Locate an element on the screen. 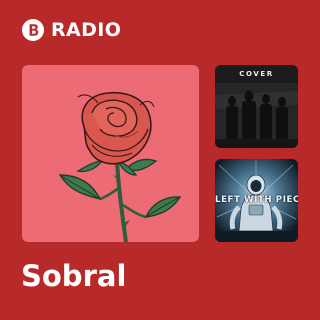 The width and height of the screenshot is (320, 320). album-cover-left-with-pieces: LEFT WITH PIECES is located at coordinates (256, 200).